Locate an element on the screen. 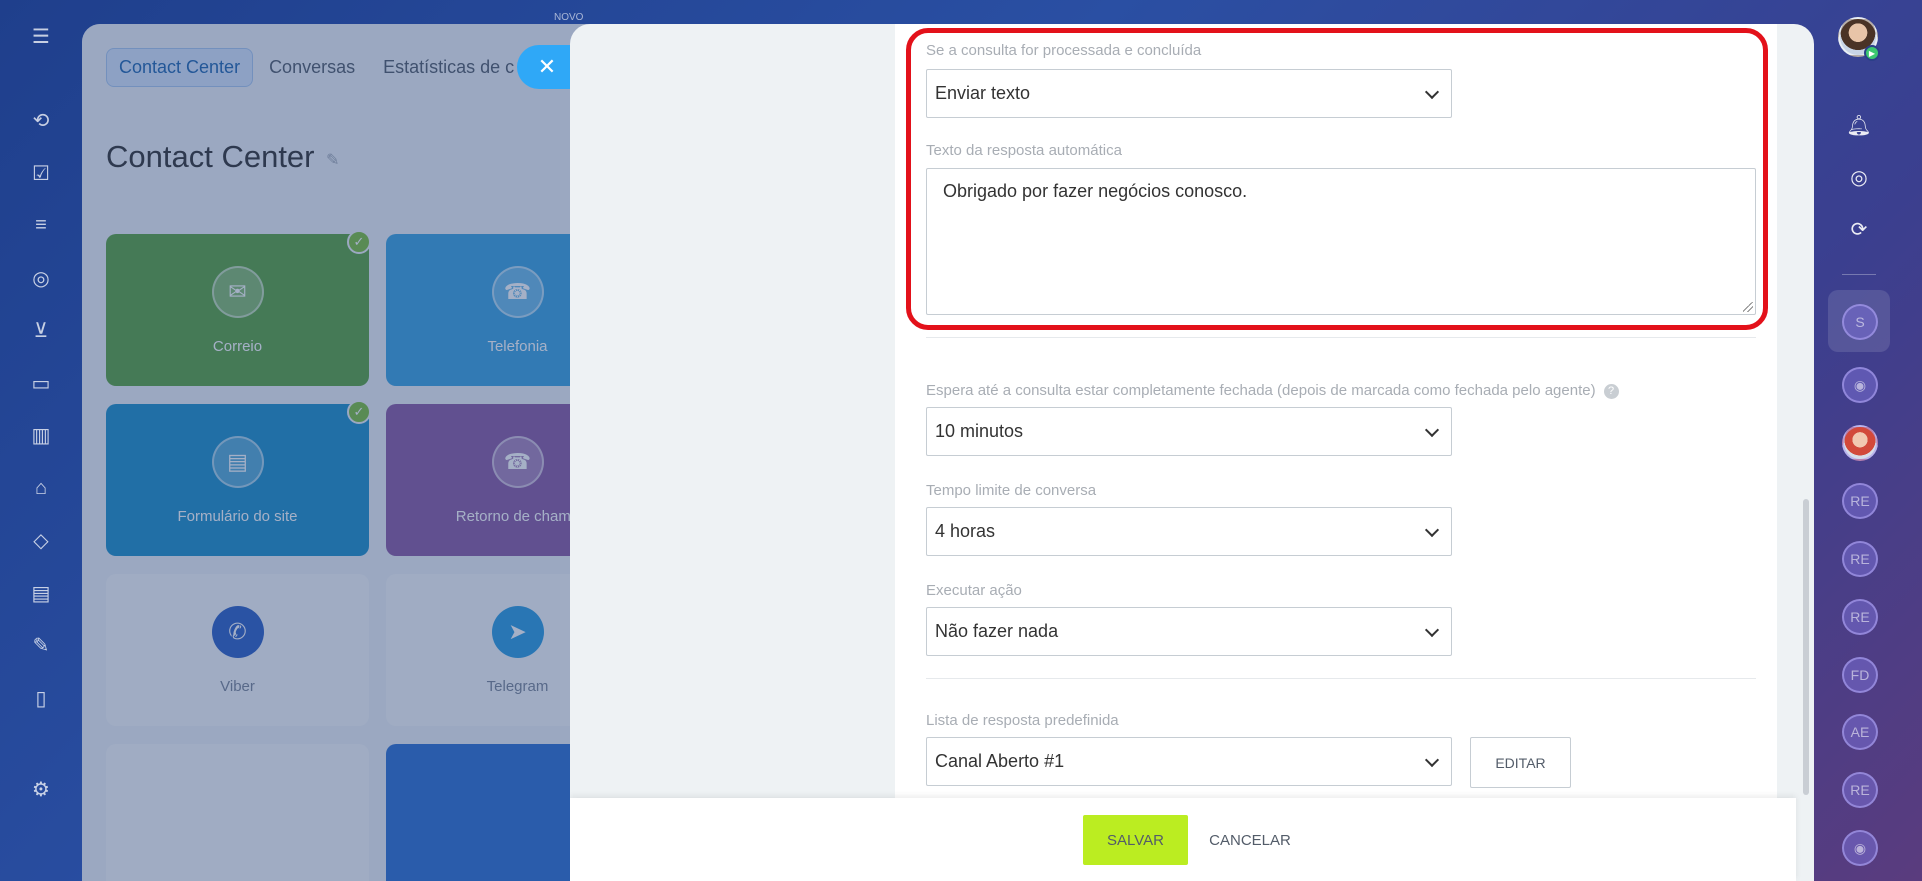 The image size is (1922, 881). crm-icon: ⟲ is located at coordinates (41, 120).